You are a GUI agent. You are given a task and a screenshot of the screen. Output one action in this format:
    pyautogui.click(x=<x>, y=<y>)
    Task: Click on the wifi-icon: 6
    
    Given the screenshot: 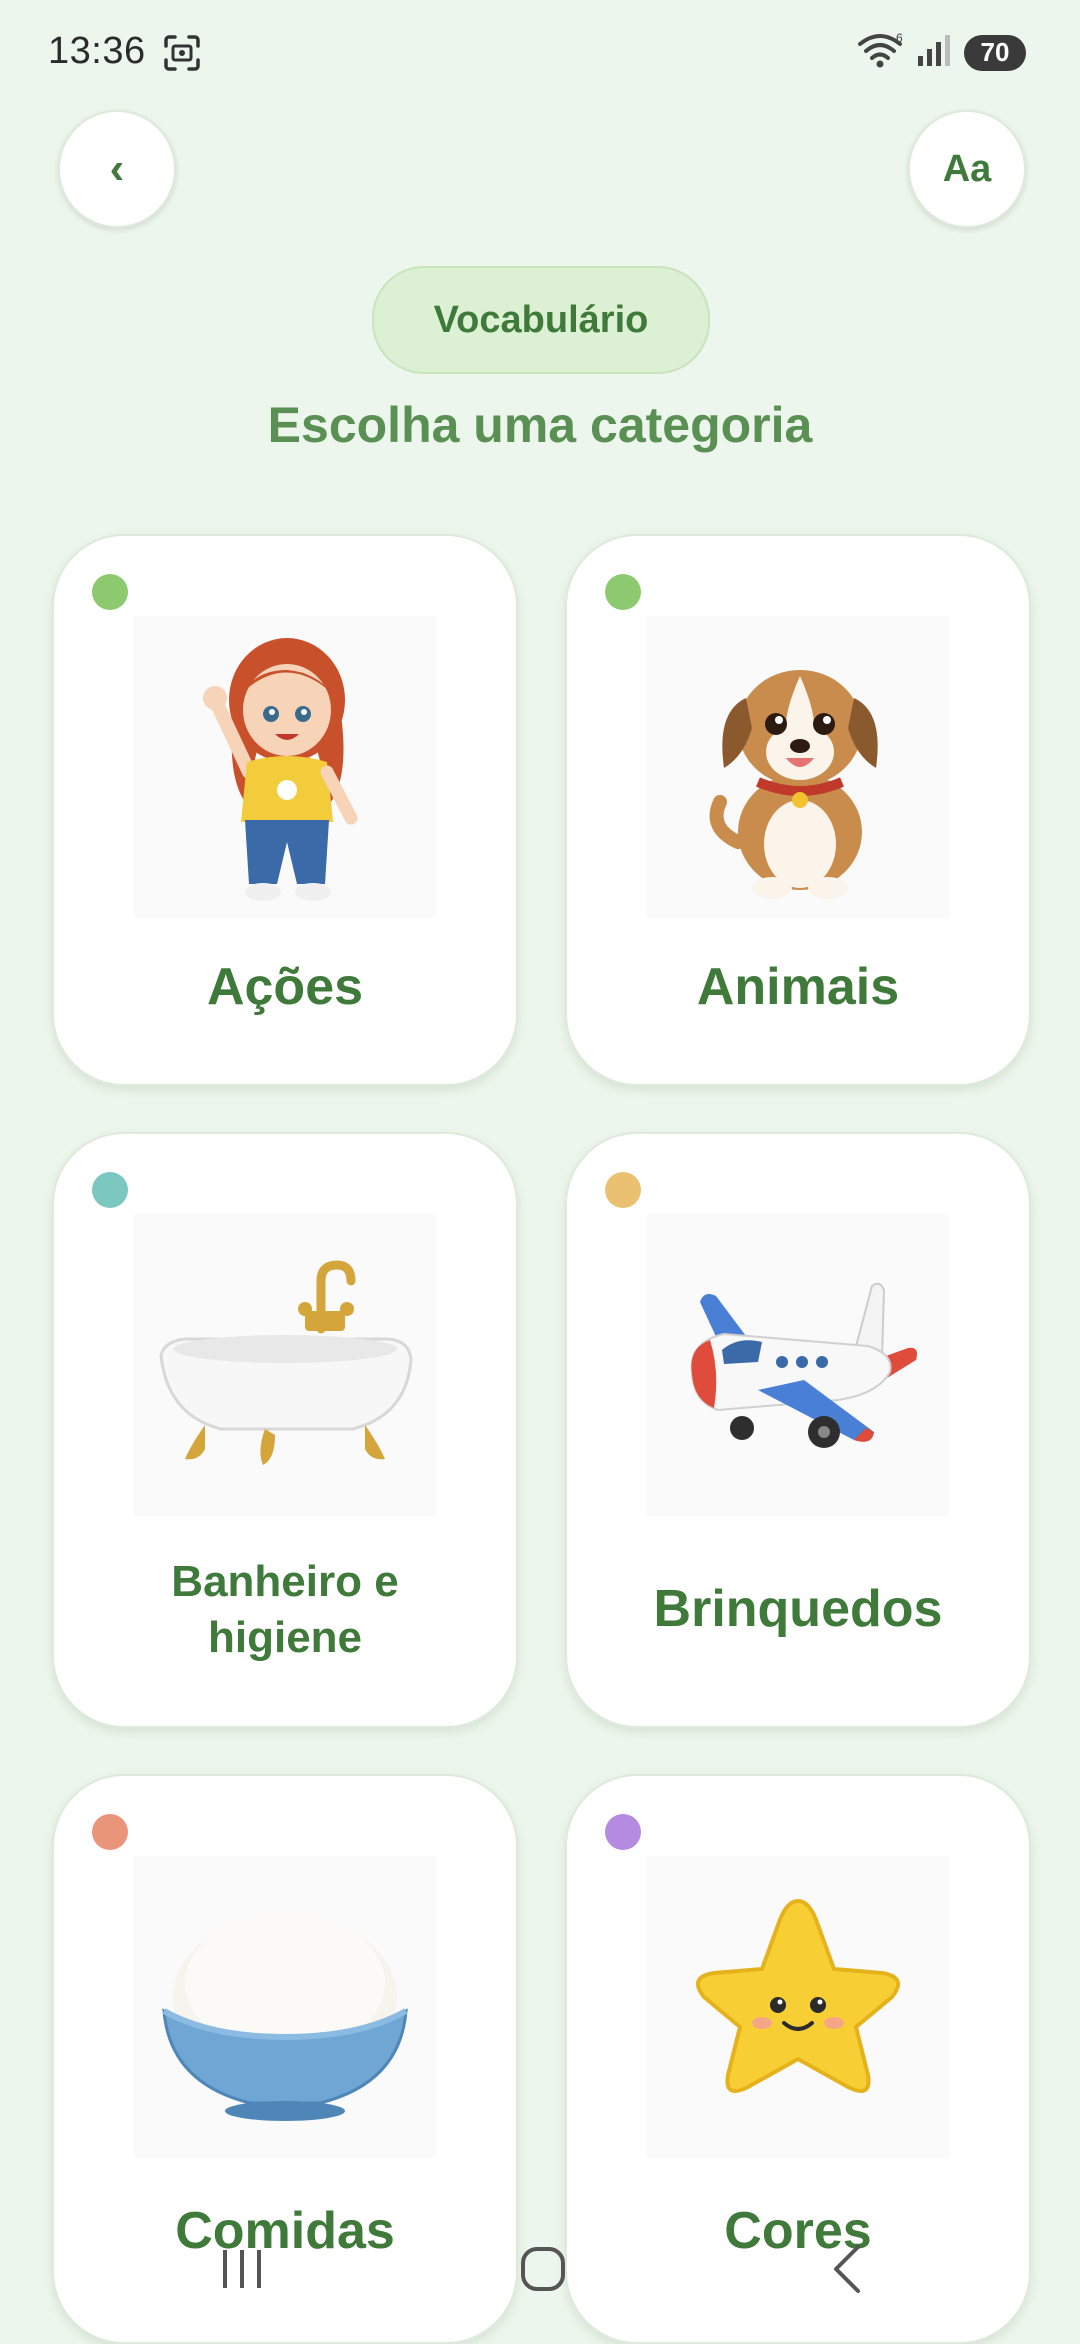 What is the action you would take?
    pyautogui.click(x=880, y=52)
    